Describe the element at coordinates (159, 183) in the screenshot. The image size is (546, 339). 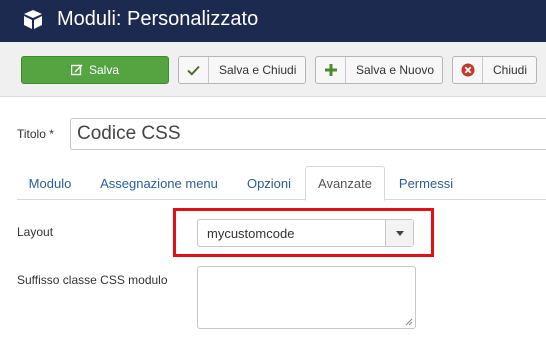
I see `tab-assegnazione-menu: Assegnazione menu` at that location.